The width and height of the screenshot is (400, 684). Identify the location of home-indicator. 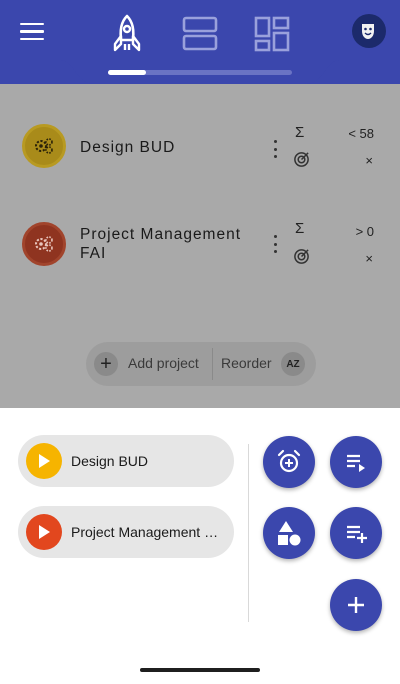
(200, 670).